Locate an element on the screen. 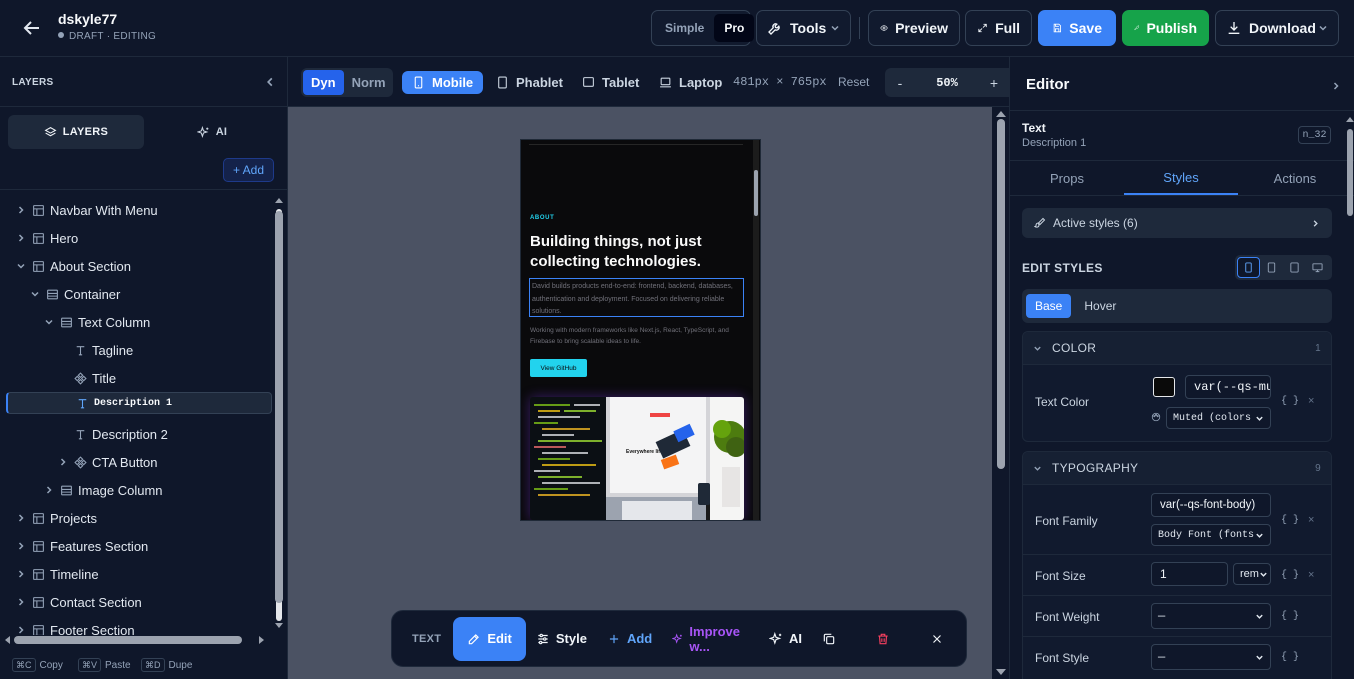 This screenshot has width=1354, height=679. mode-simple: Simple is located at coordinates (684, 28).